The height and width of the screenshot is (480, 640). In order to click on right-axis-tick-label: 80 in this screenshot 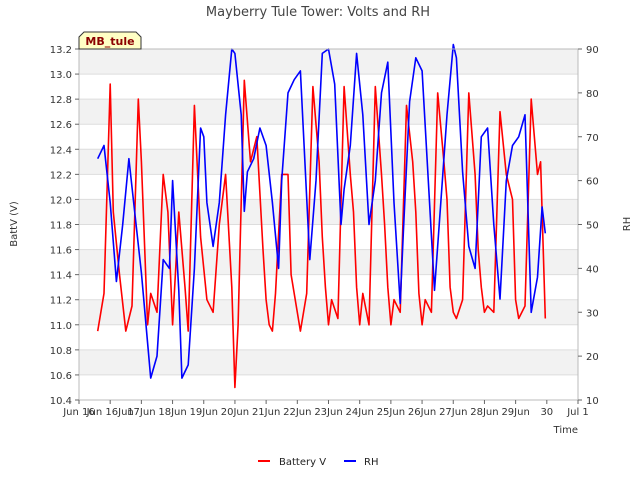, I will do `click(592, 94)`.